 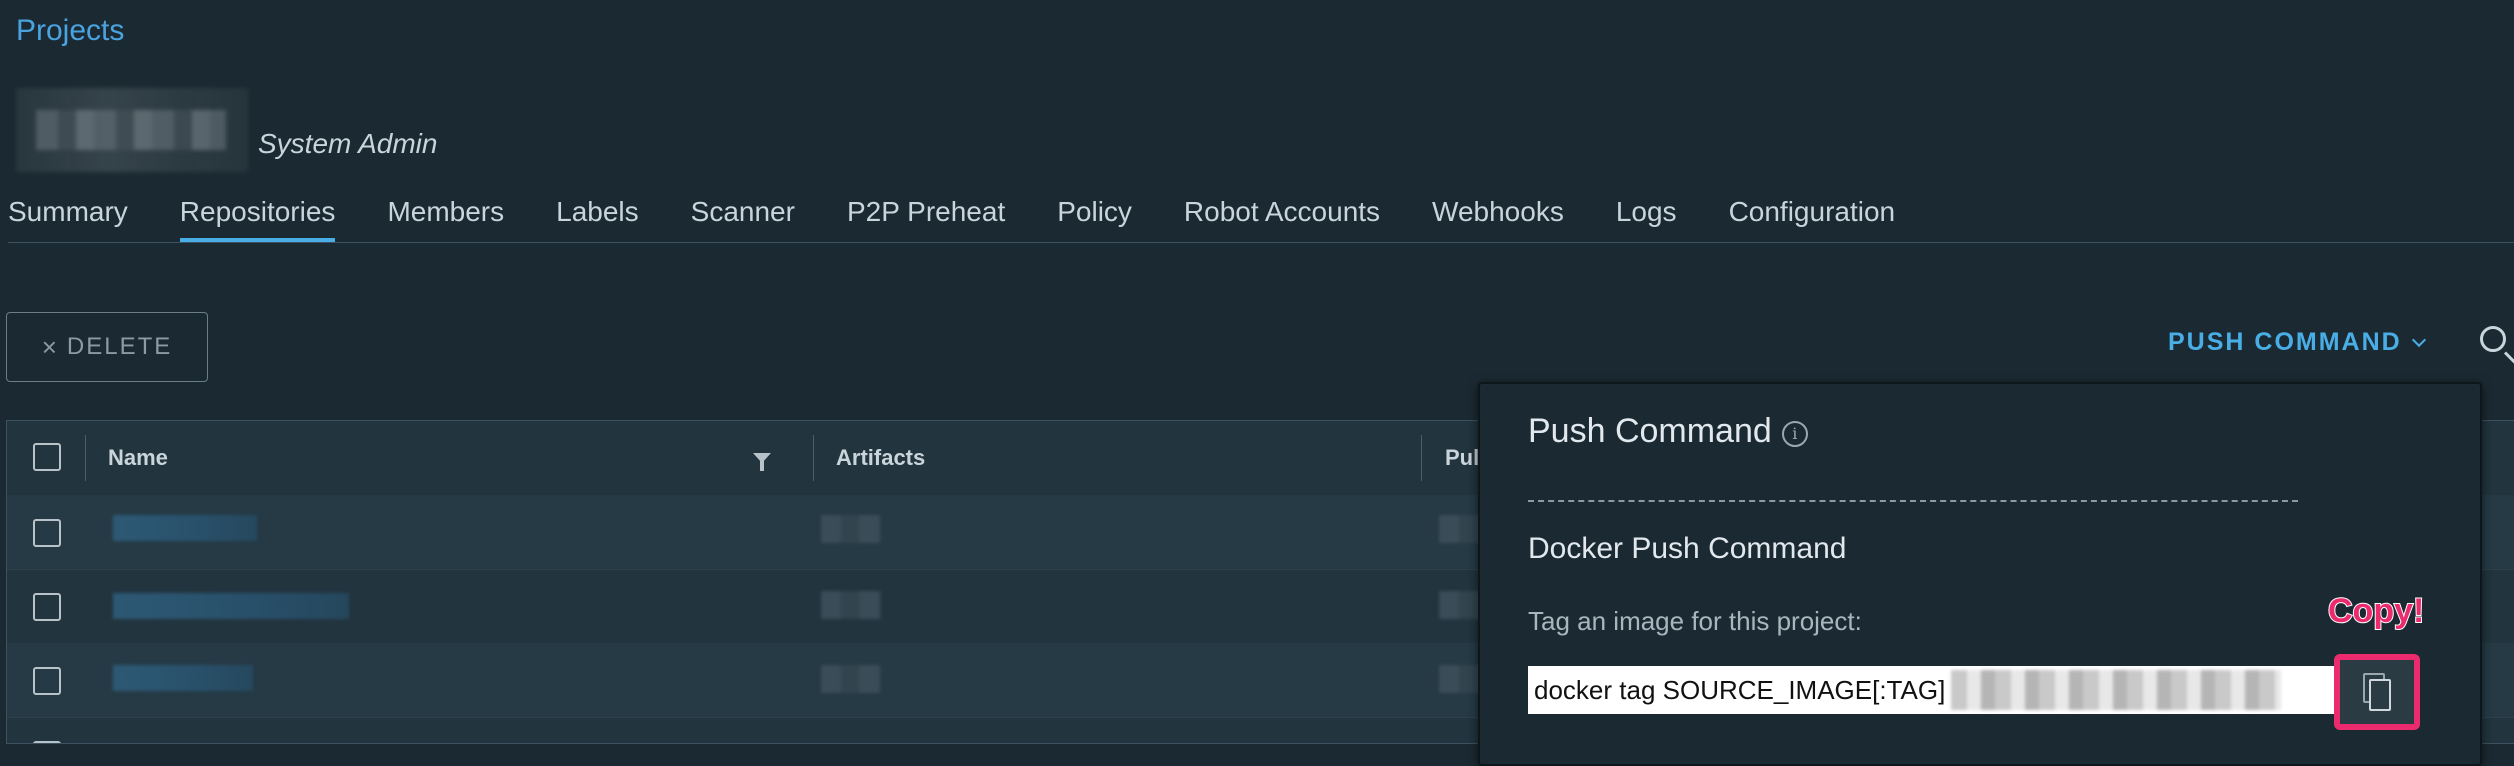 What do you see at coordinates (2285, 342) in the screenshot?
I see `push-command-label: PUSH COMMAND` at bounding box center [2285, 342].